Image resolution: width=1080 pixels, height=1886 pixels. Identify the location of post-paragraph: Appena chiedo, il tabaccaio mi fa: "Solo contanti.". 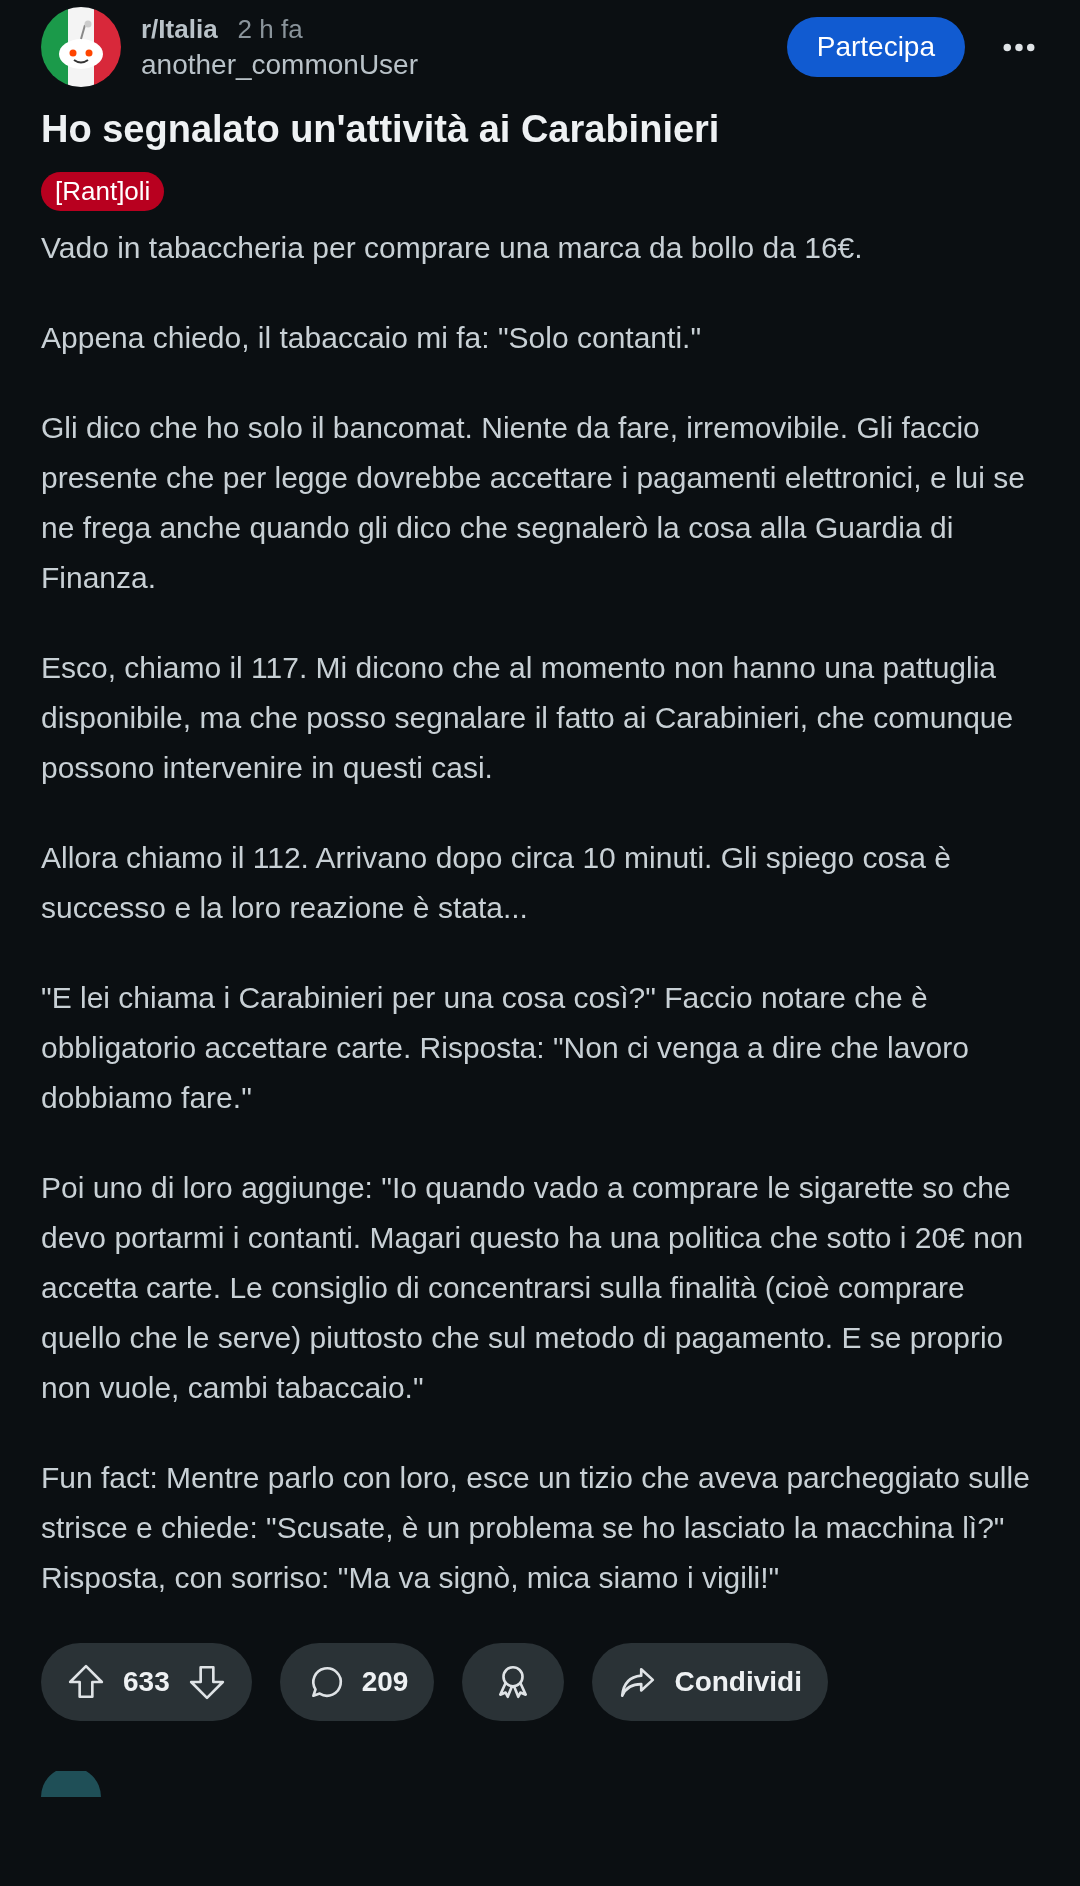
(372, 338).